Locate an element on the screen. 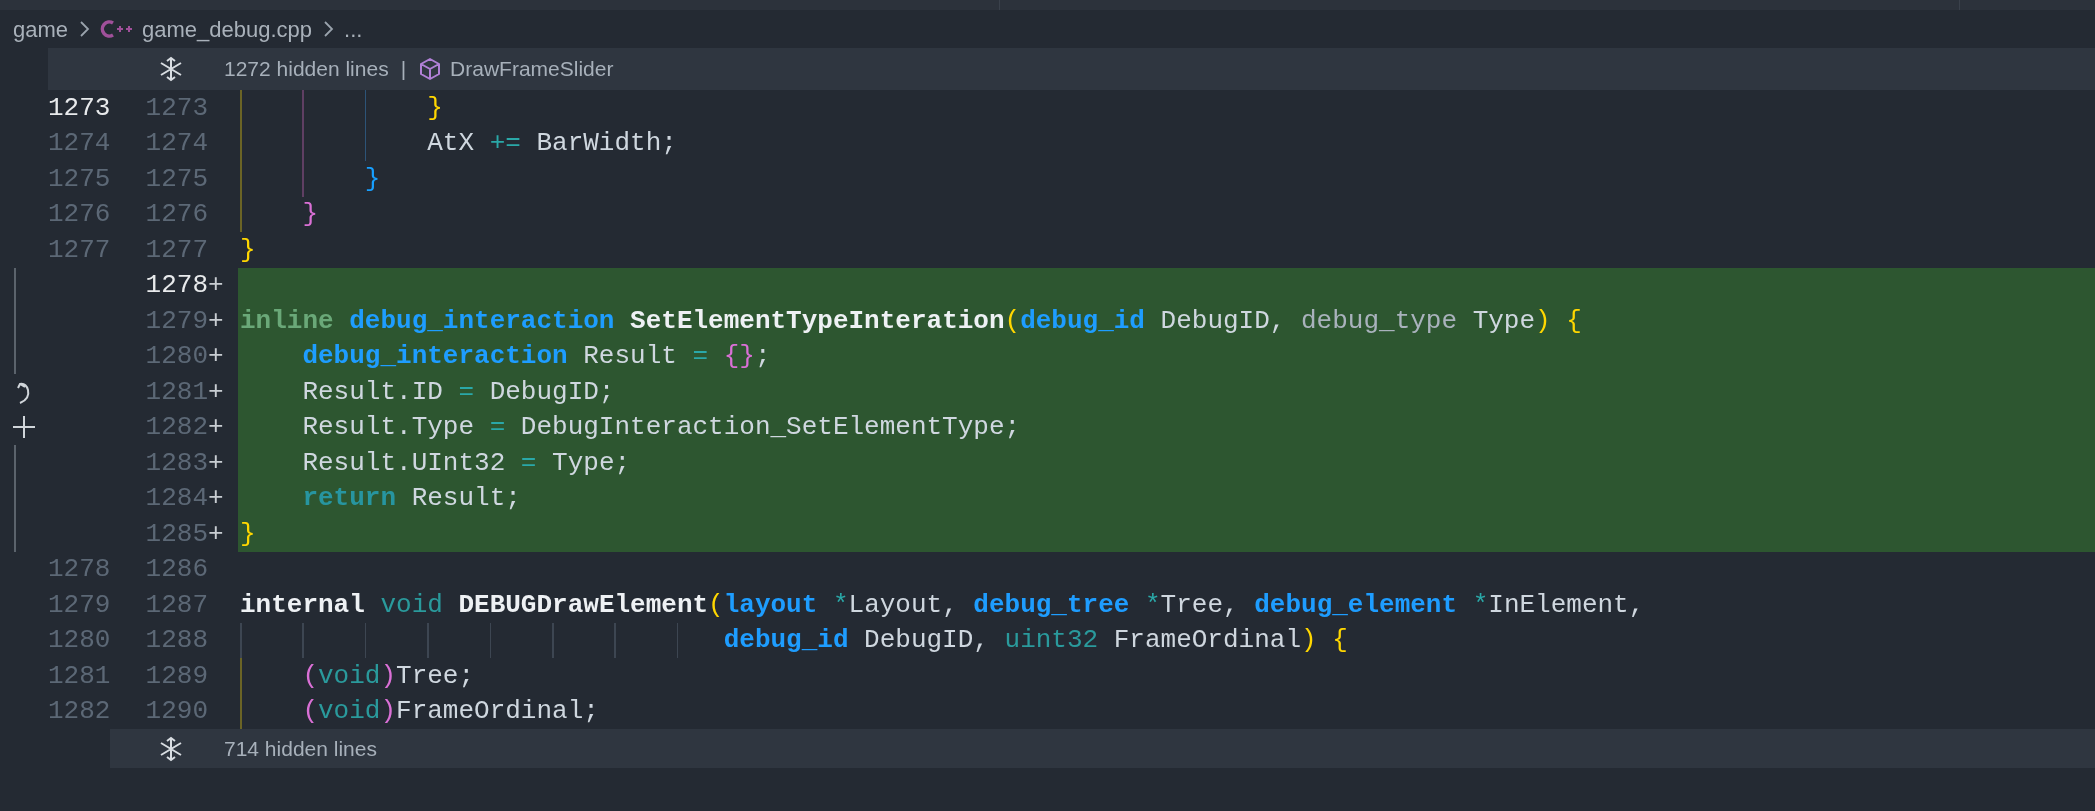 The image size is (2095, 811). line-number: 1288 is located at coordinates (176, 640).